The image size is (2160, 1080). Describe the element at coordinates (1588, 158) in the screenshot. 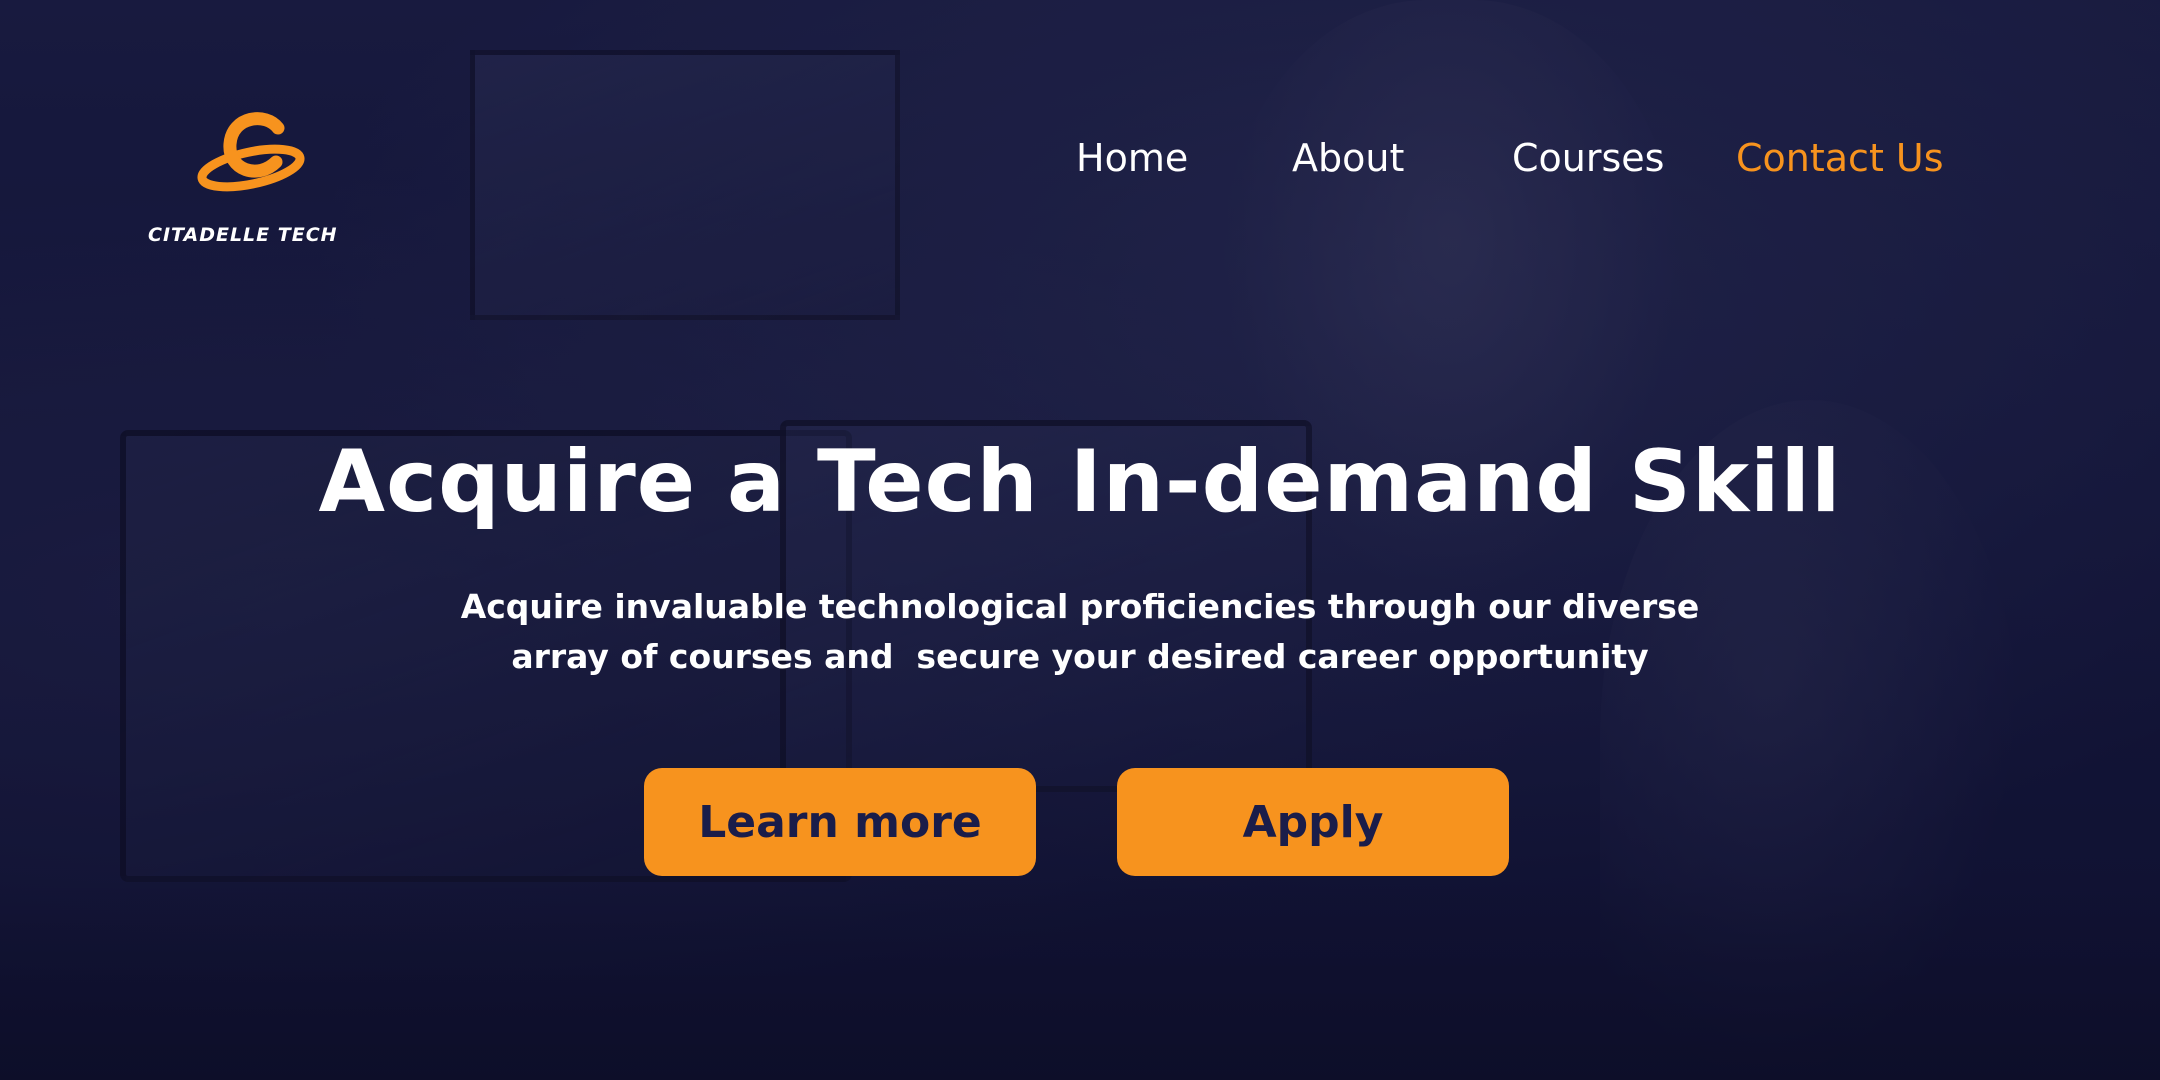

I see `nav-courses: Courses` at that location.